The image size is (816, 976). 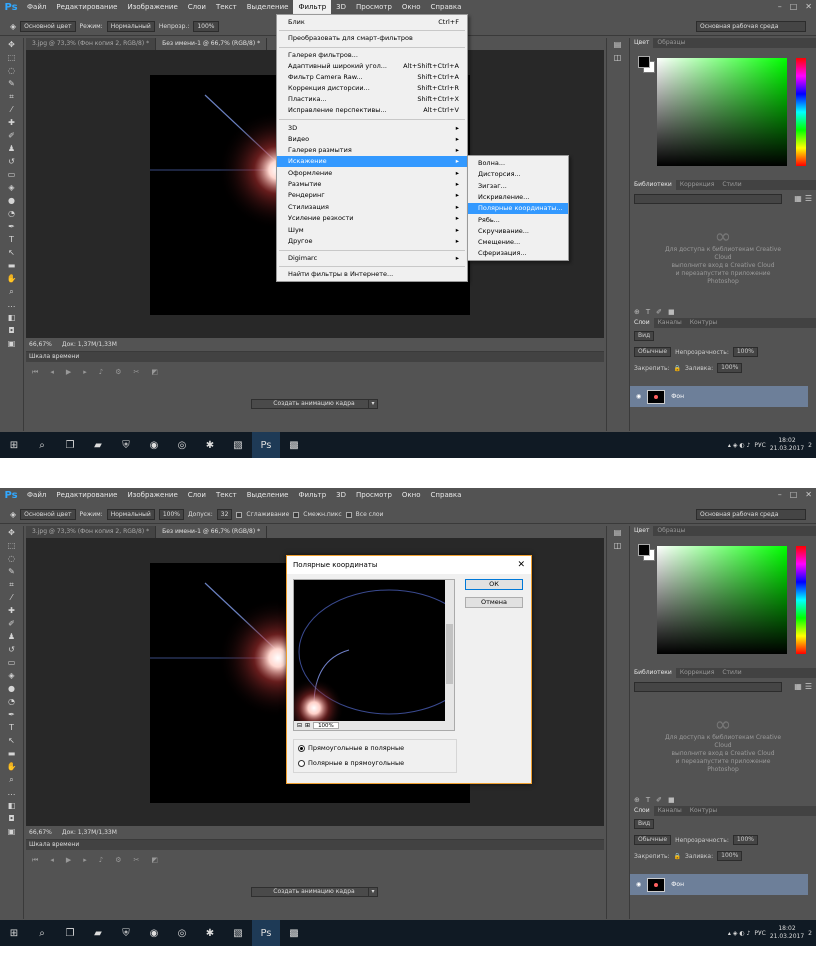 I want to click on all-layers-checkbox, so click(x=348, y=514).